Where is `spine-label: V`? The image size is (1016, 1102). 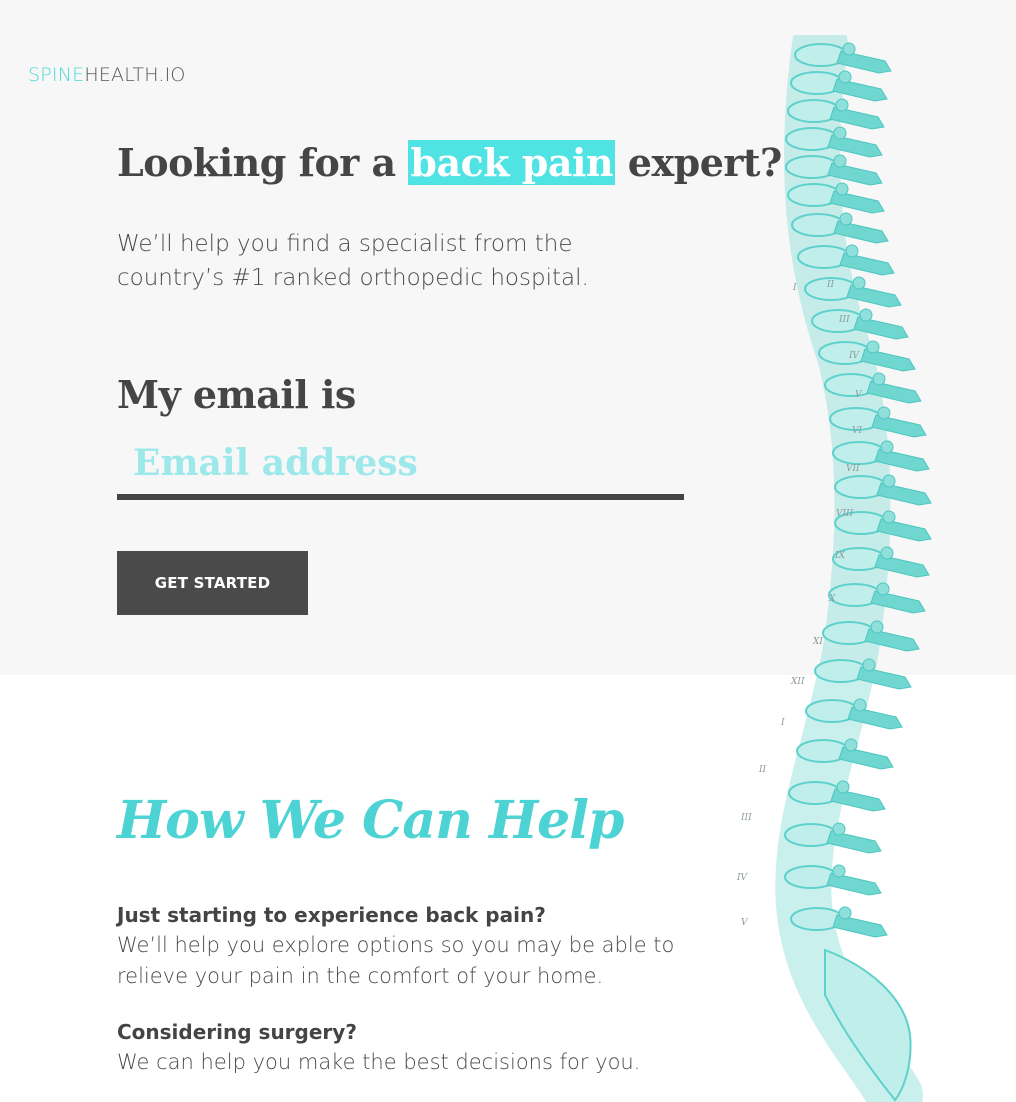
spine-label: V is located at coordinates (745, 923).